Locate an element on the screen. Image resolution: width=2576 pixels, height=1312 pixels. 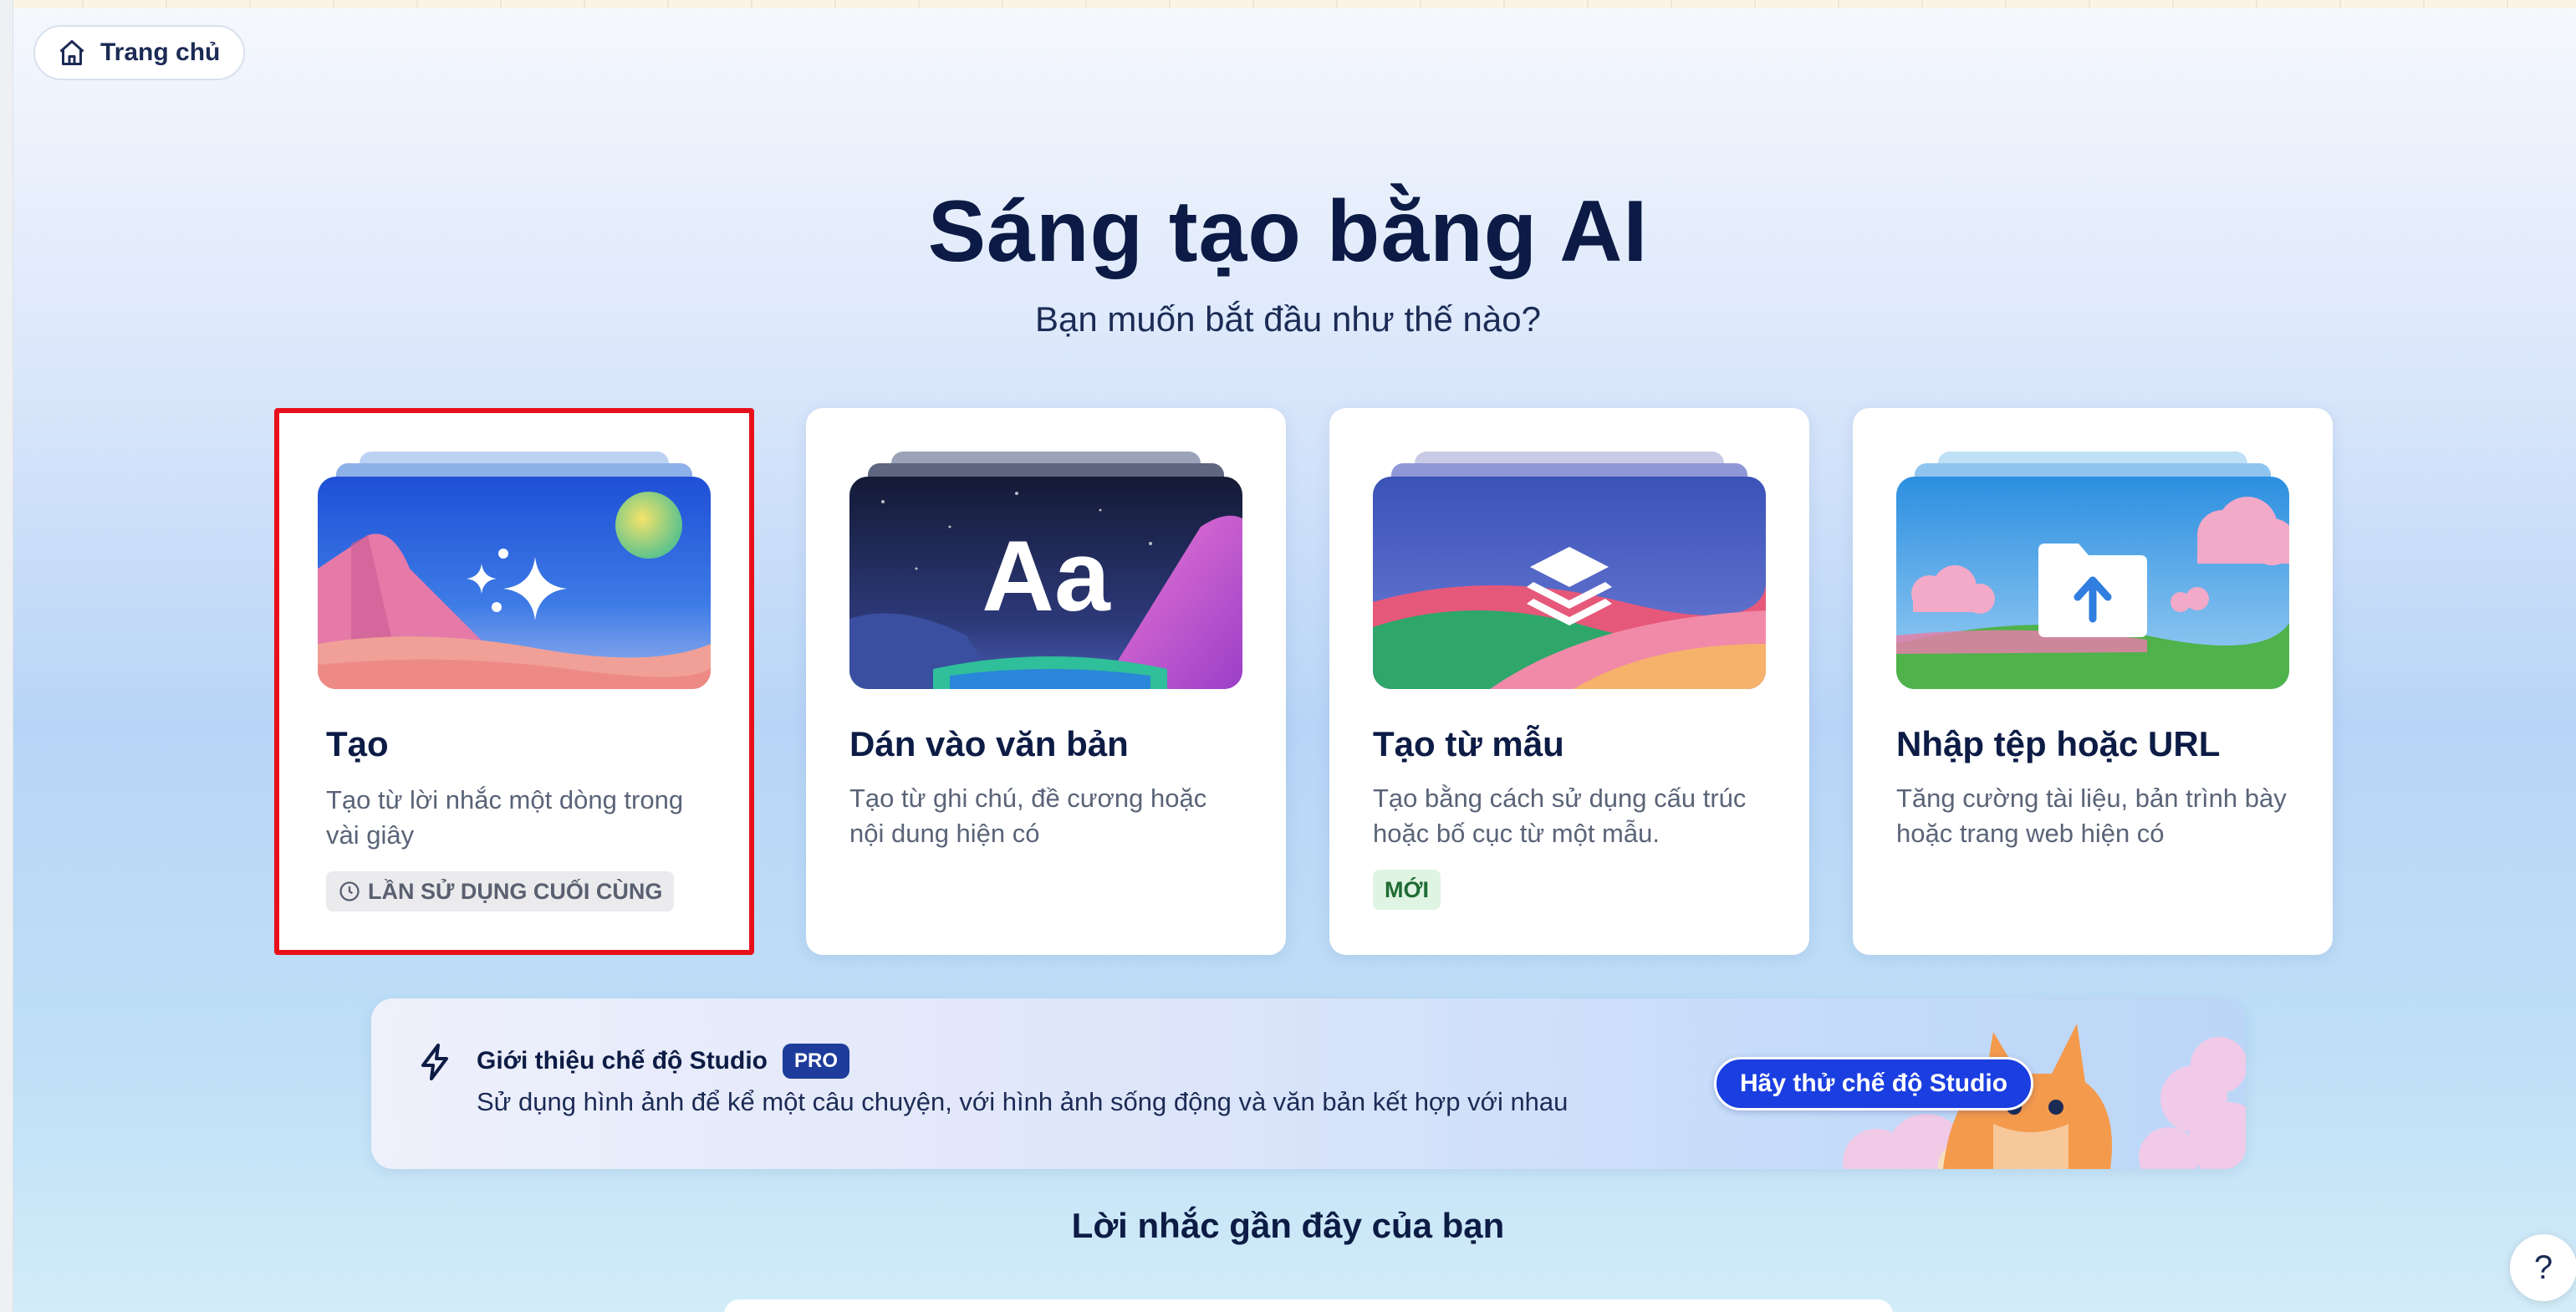
folder-upload-icon is located at coordinates (2092, 590).